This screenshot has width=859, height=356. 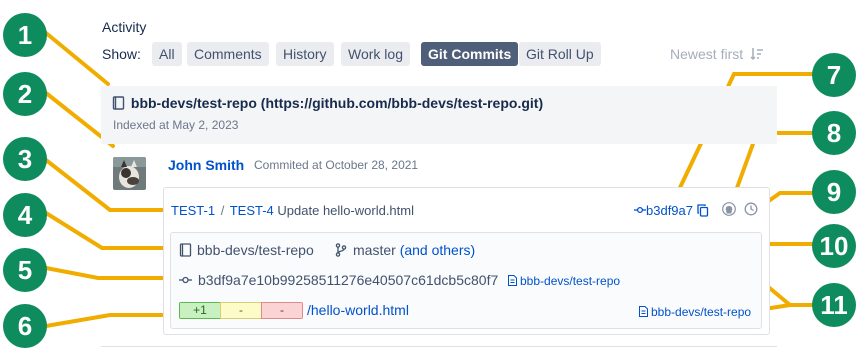 What do you see at coordinates (707, 54) in the screenshot?
I see `sort-order-label: Newest first` at bounding box center [707, 54].